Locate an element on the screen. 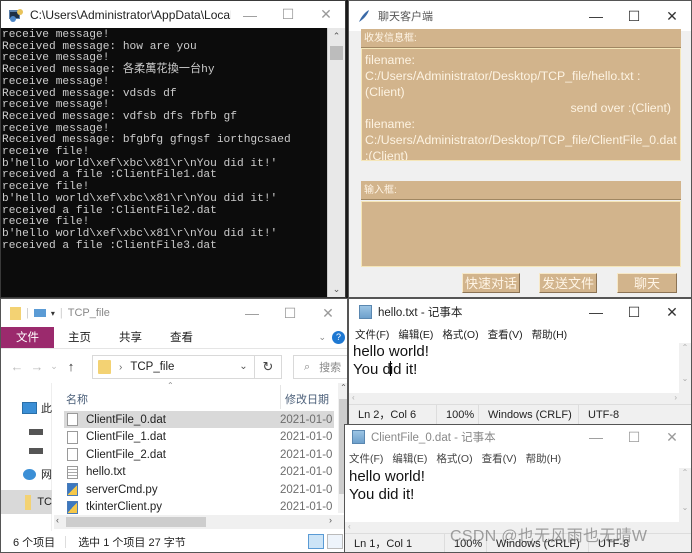 Image resolution: width=692 pixels, height=553 pixels. scroll-down-icon: ⌄ is located at coordinates (336, 289).